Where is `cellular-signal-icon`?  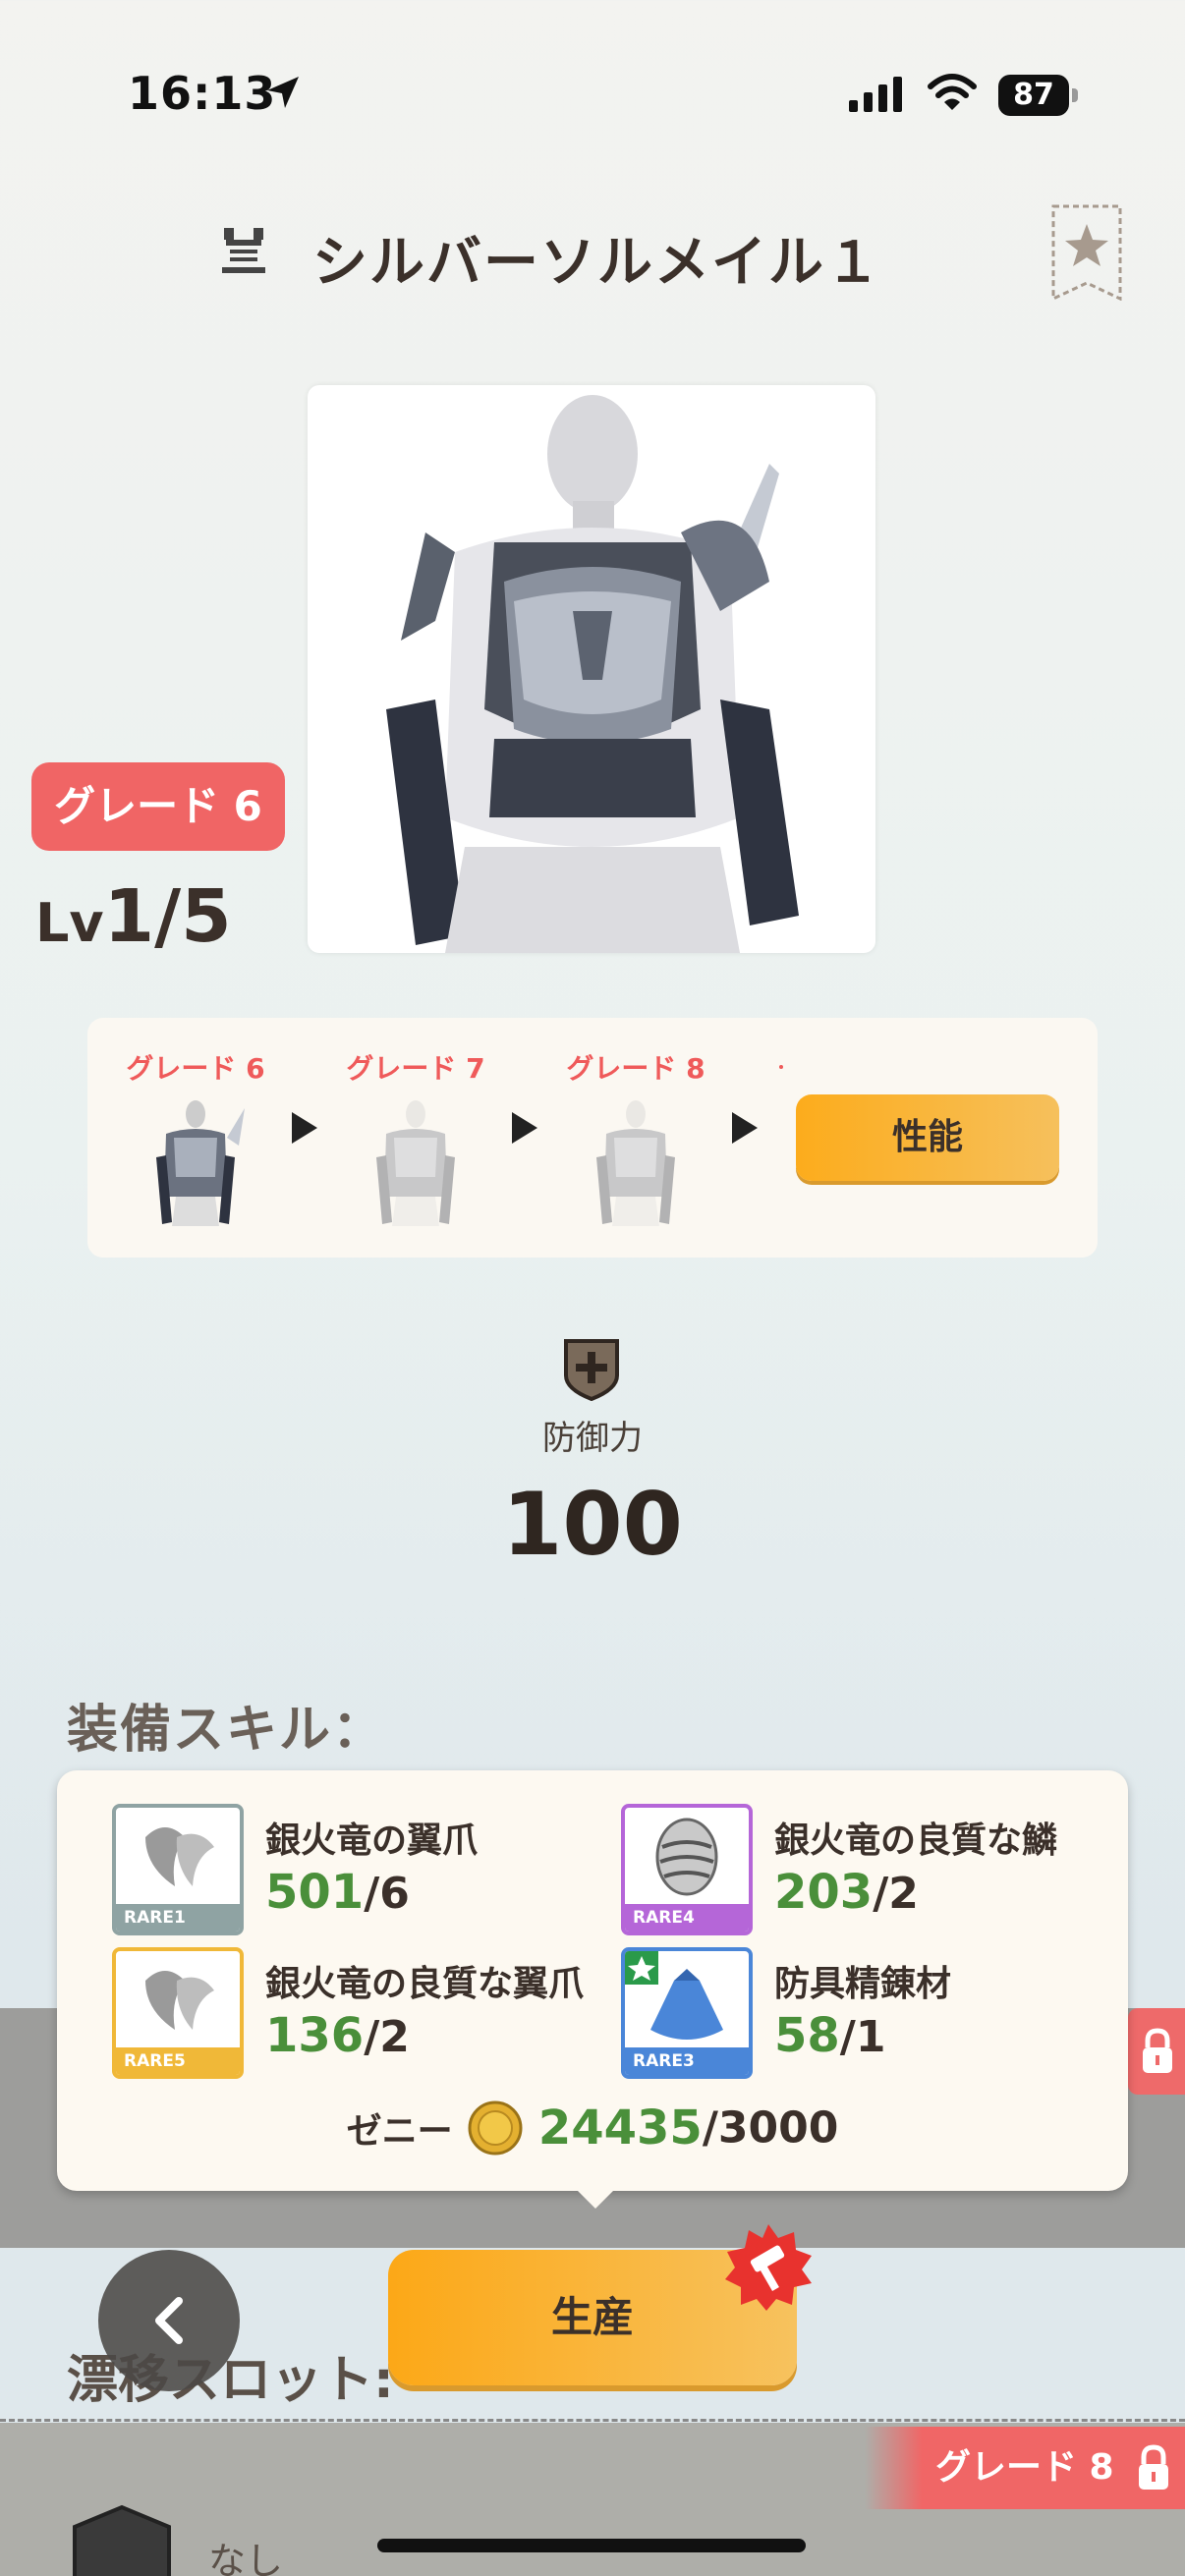 cellular-signal-icon is located at coordinates (876, 94).